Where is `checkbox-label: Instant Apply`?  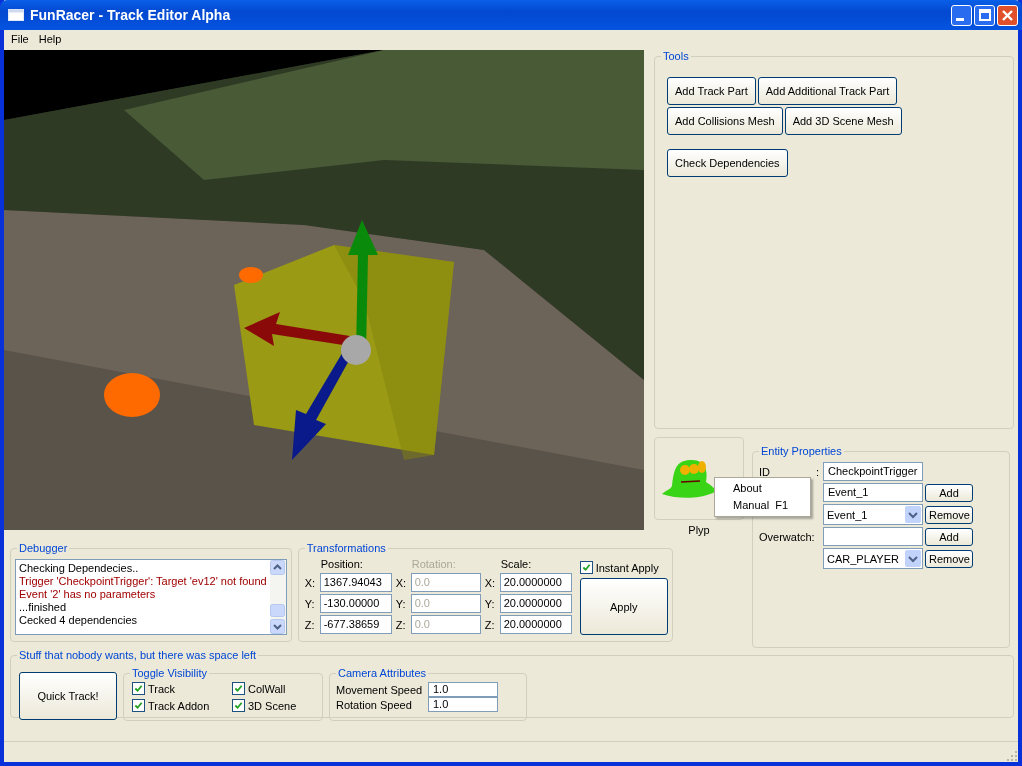
checkbox-label: Instant Apply is located at coordinates (627, 567).